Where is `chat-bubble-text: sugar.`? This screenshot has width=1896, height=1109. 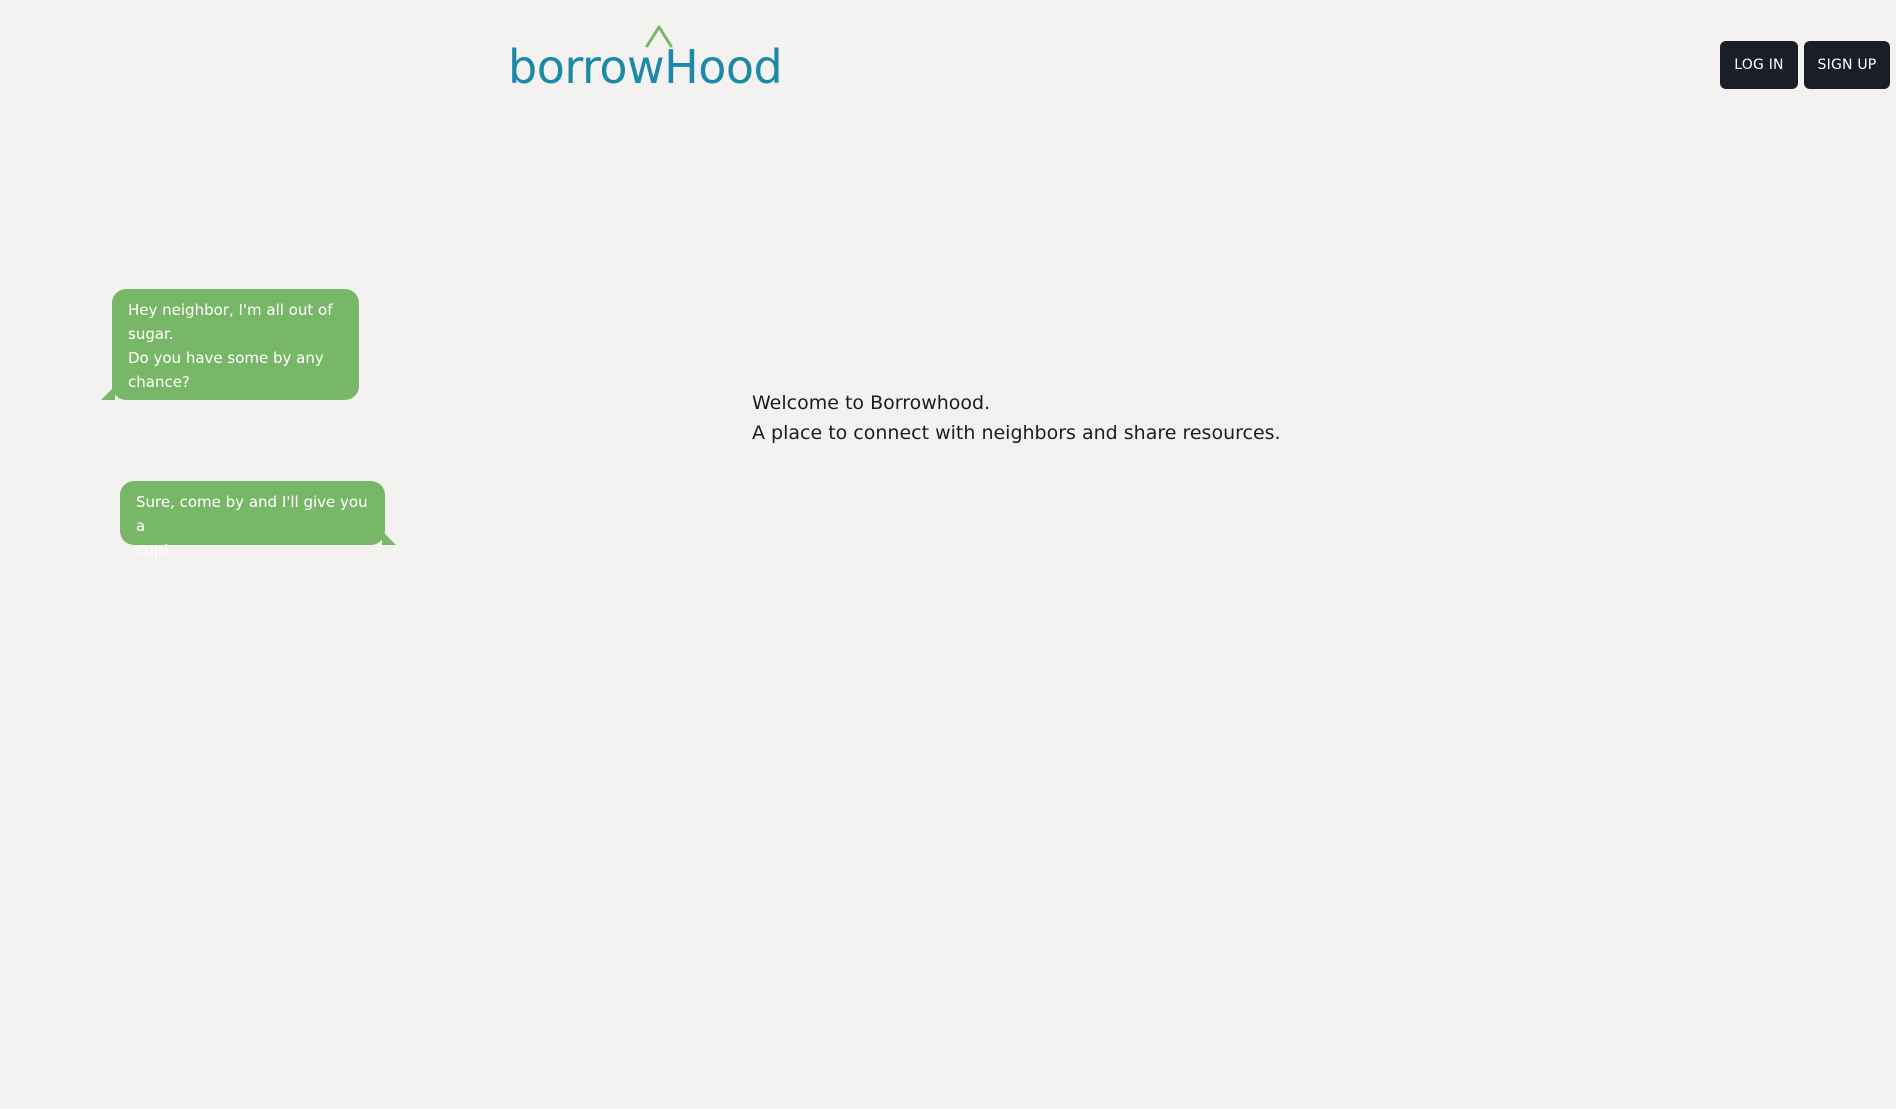
chat-bubble-text: sugar. is located at coordinates (151, 334).